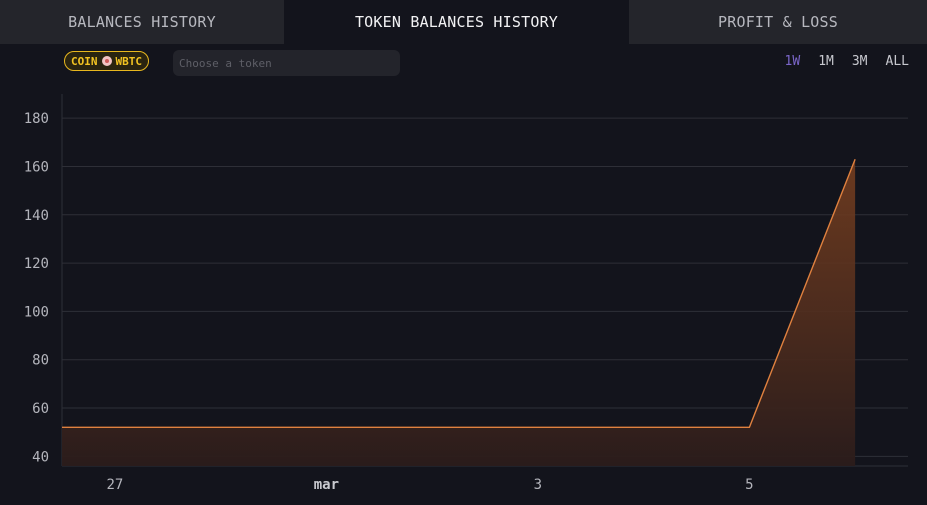 The width and height of the screenshot is (927, 505). What do you see at coordinates (114, 485) in the screenshot?
I see `x-tick-label-0: 27` at bounding box center [114, 485].